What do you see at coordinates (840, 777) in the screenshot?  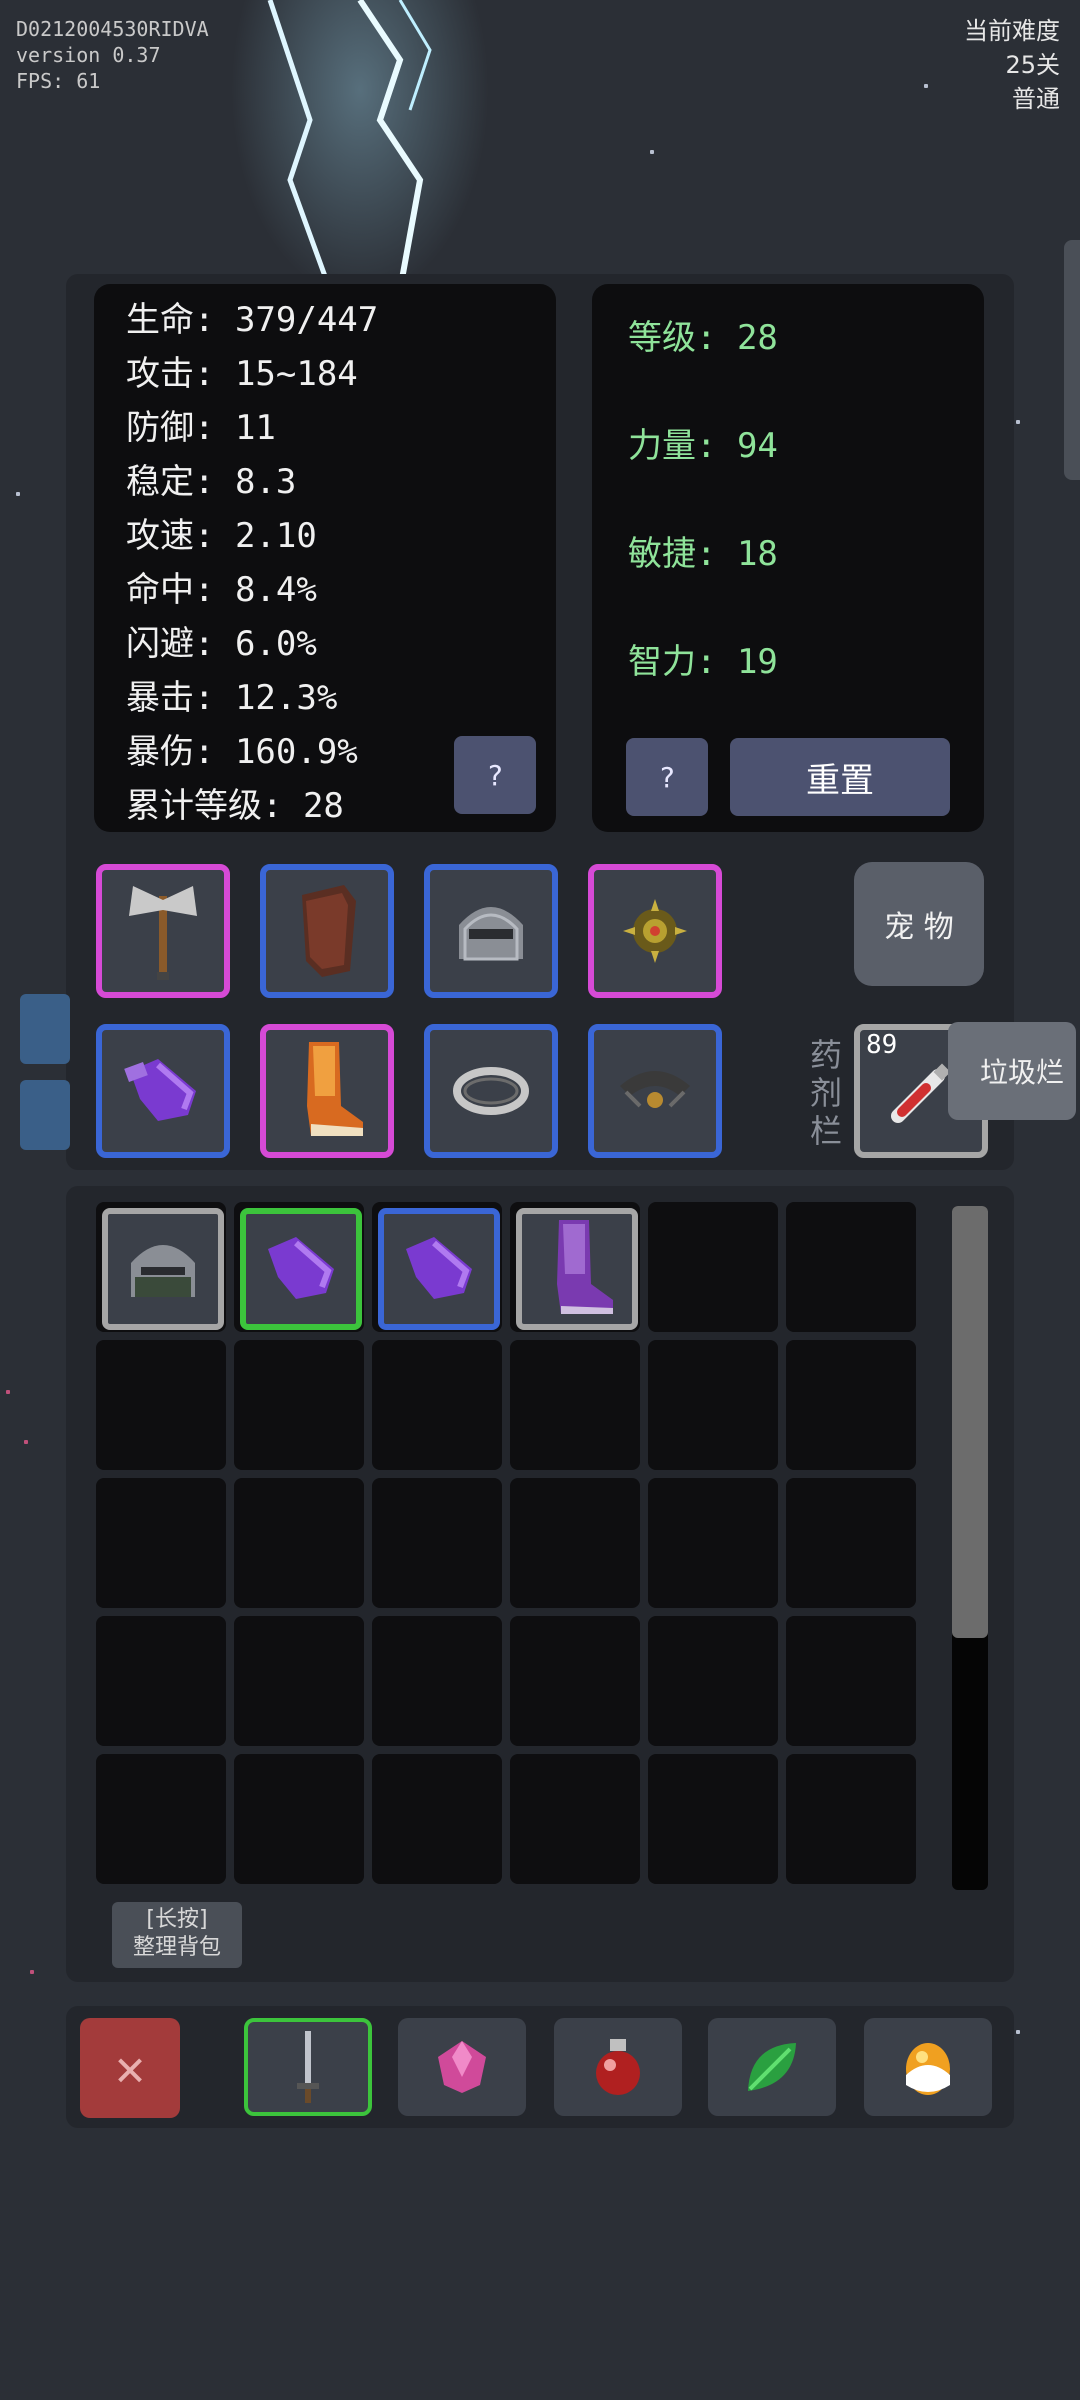 I see `reset-button: 重置` at bounding box center [840, 777].